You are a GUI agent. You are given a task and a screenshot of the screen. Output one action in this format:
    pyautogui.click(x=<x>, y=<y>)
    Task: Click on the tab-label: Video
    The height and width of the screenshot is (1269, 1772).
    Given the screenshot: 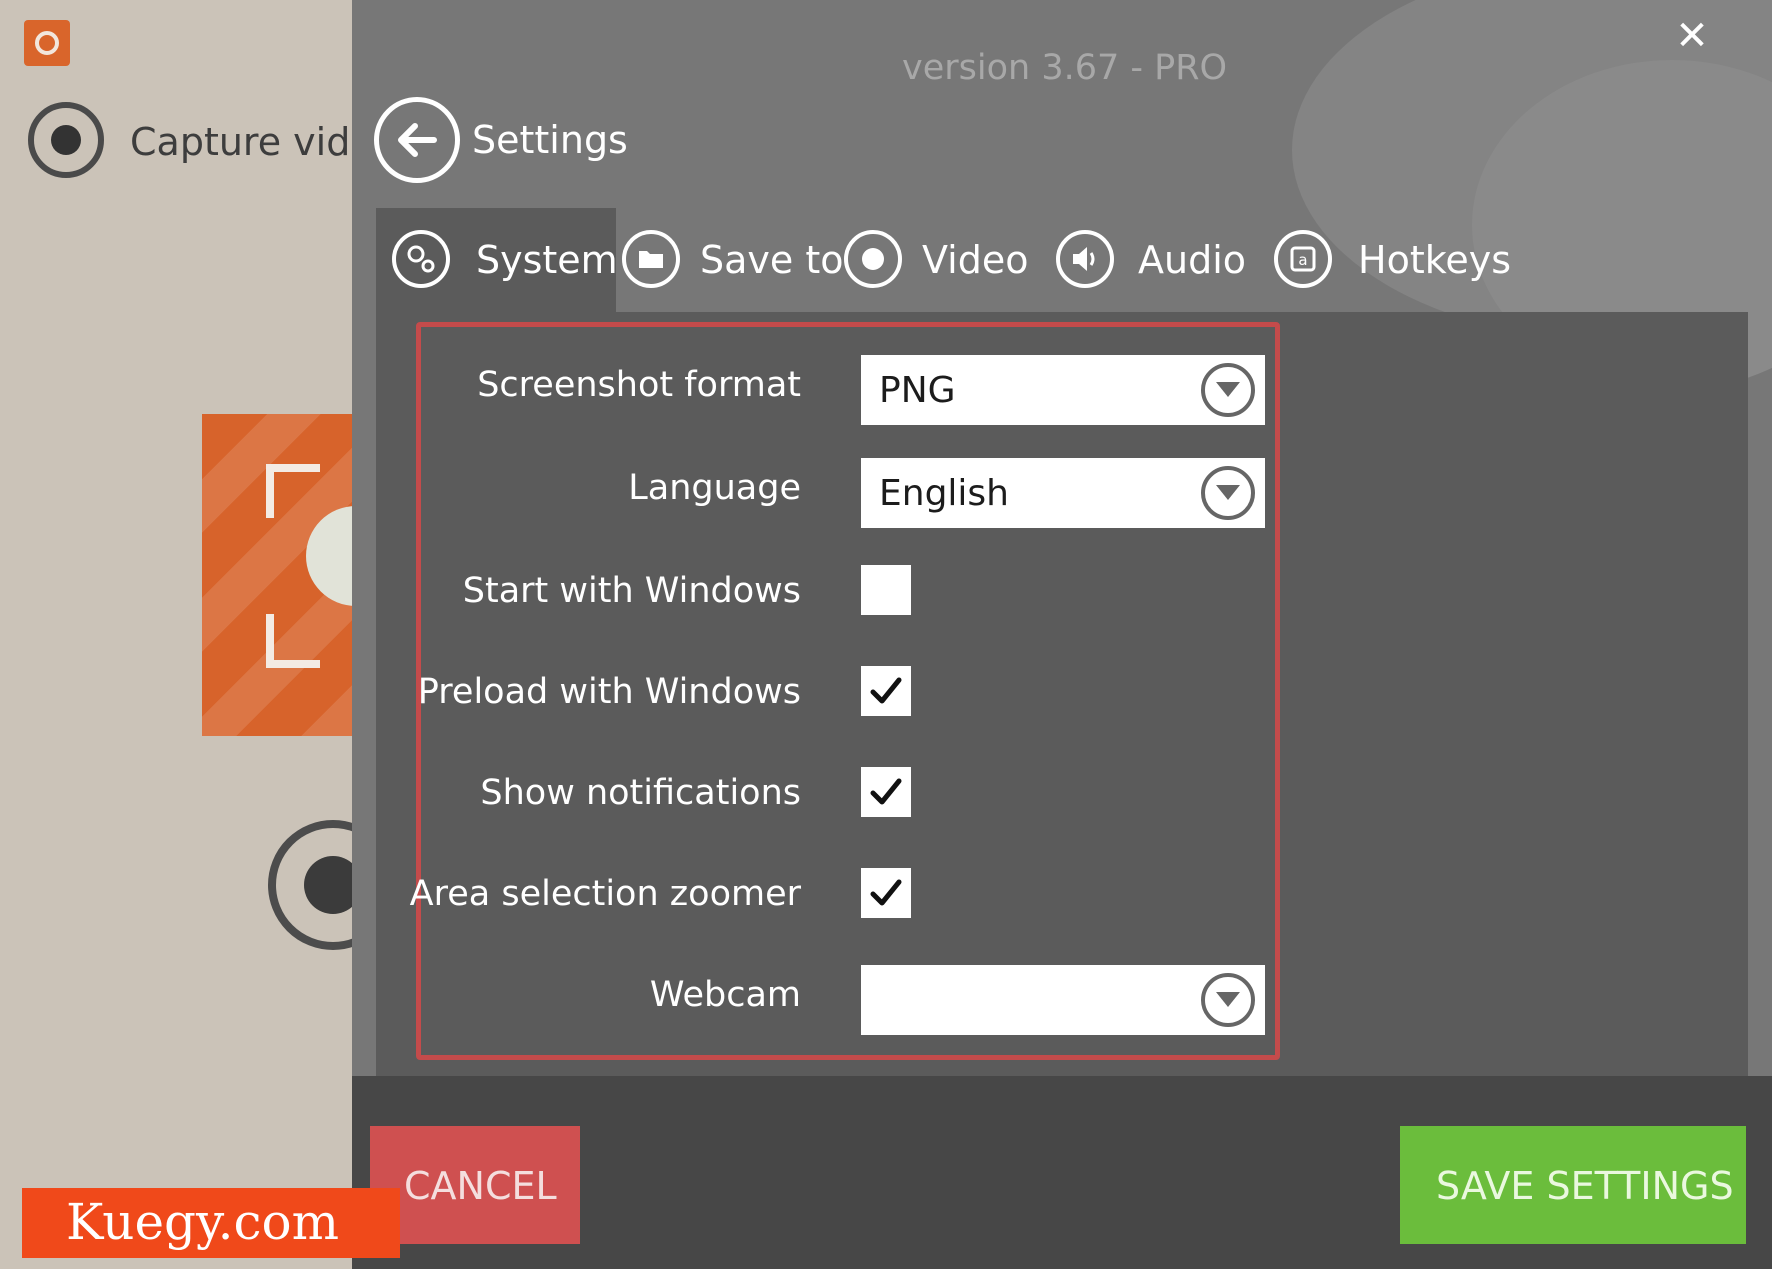 What is the action you would take?
    pyautogui.click(x=975, y=260)
    